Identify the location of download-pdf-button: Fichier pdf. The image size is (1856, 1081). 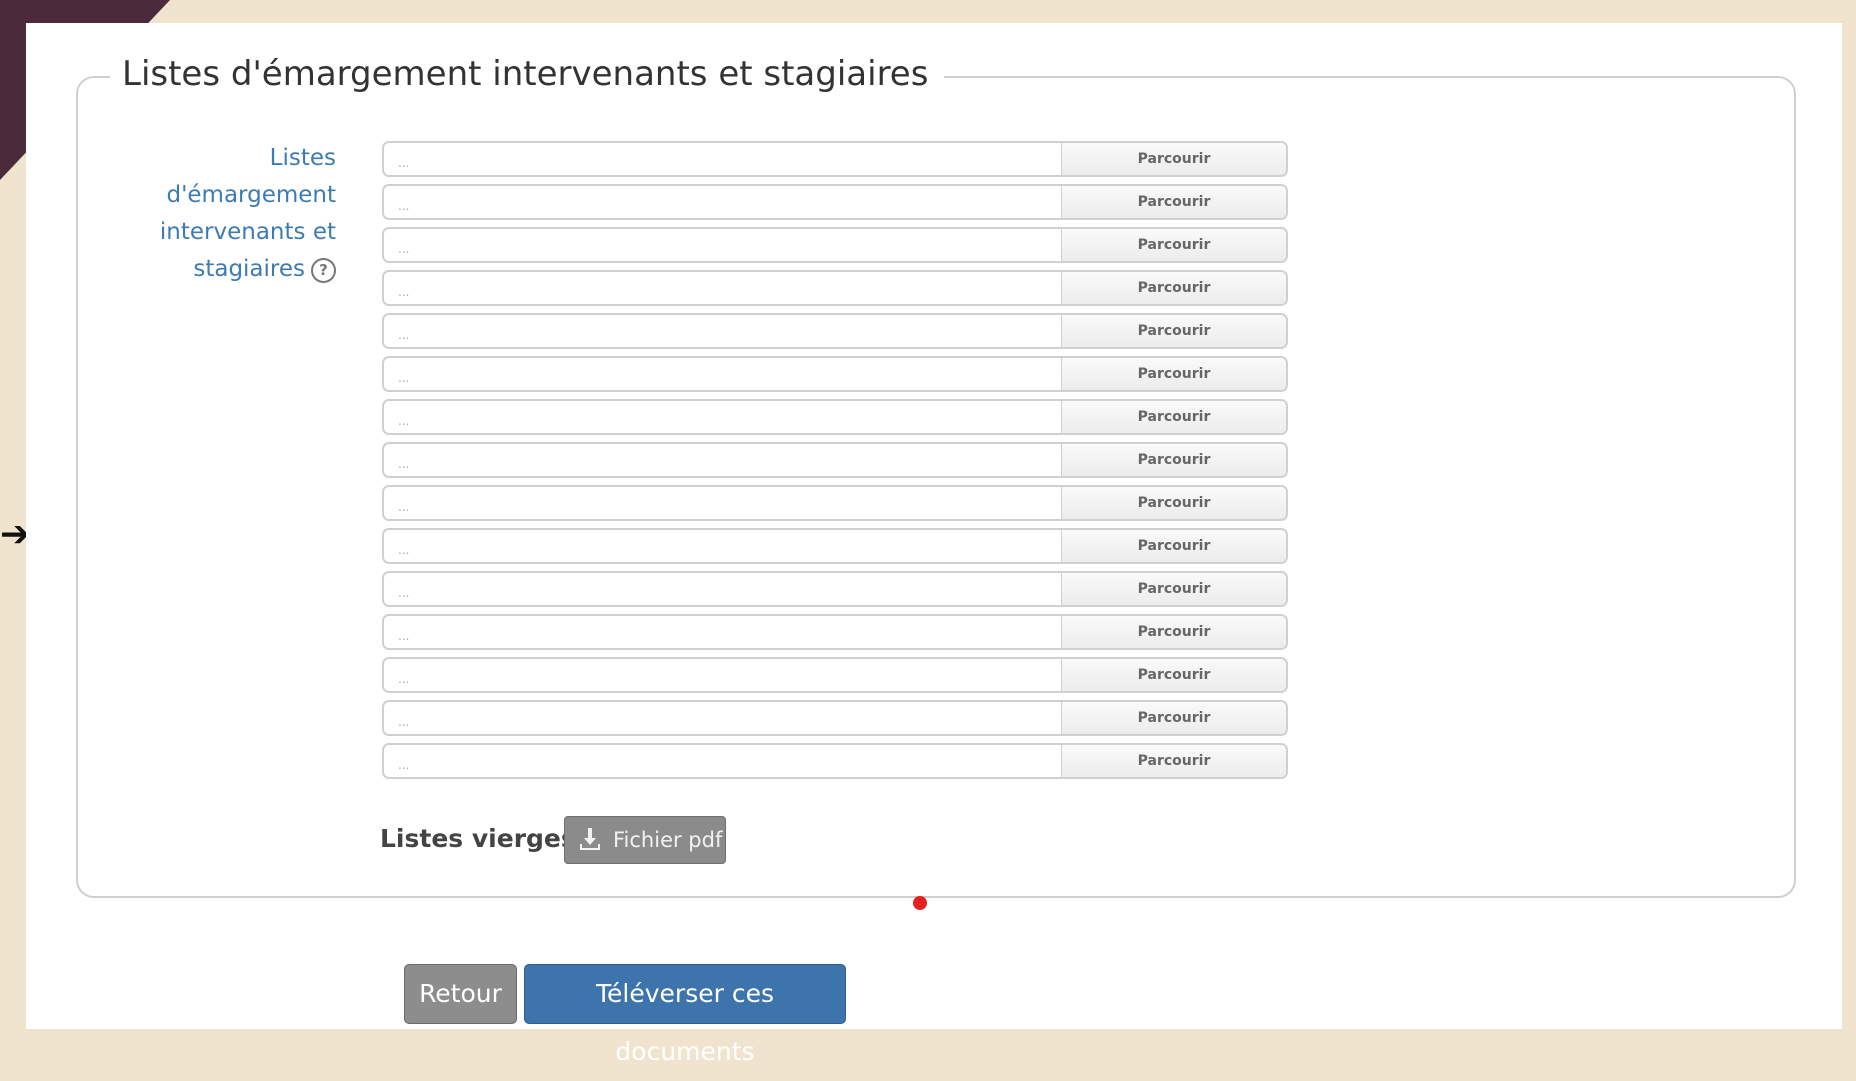
(645, 840).